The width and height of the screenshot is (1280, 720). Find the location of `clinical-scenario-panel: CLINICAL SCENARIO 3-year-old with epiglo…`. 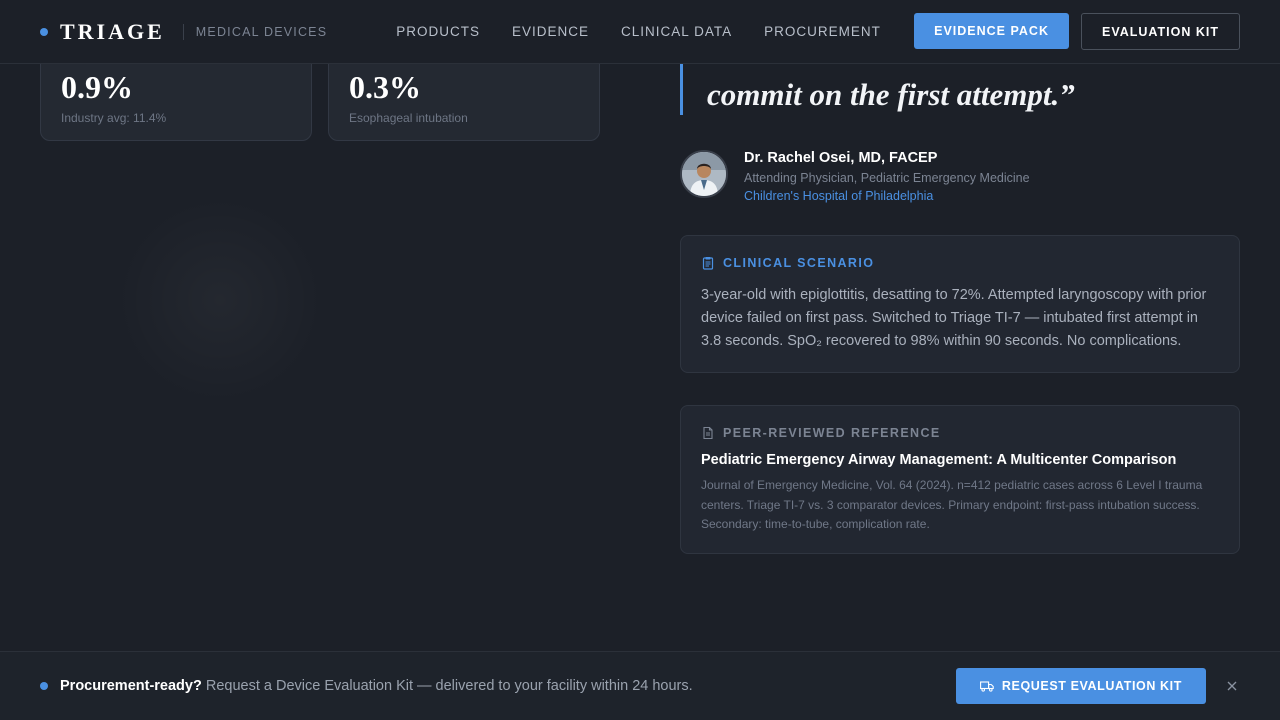

clinical-scenario-panel: CLINICAL SCENARIO 3-year-old with epiglo… is located at coordinates (960, 304).